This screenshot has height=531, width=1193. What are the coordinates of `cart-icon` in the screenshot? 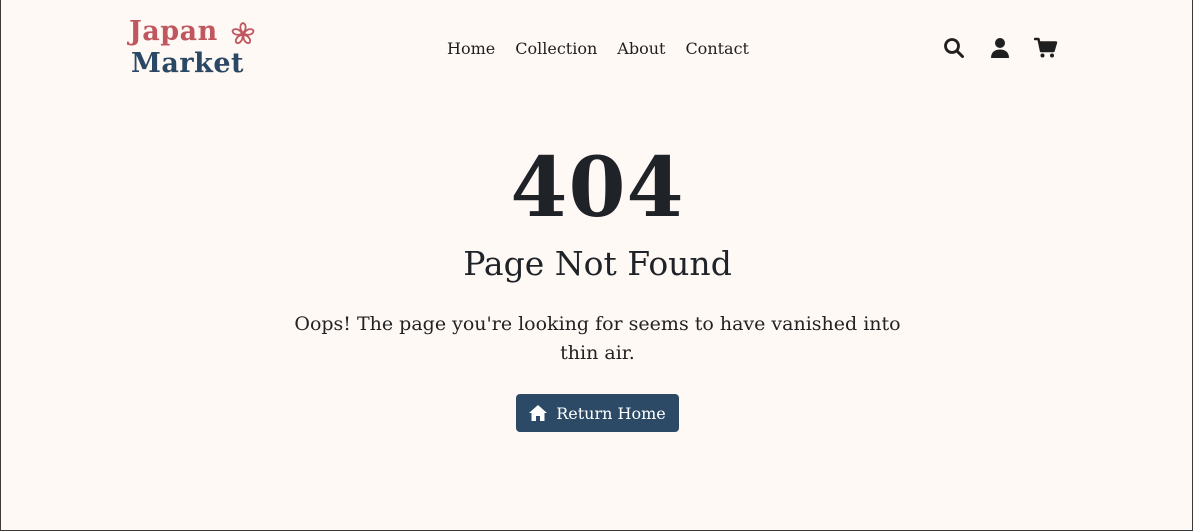 It's located at (1046, 48).